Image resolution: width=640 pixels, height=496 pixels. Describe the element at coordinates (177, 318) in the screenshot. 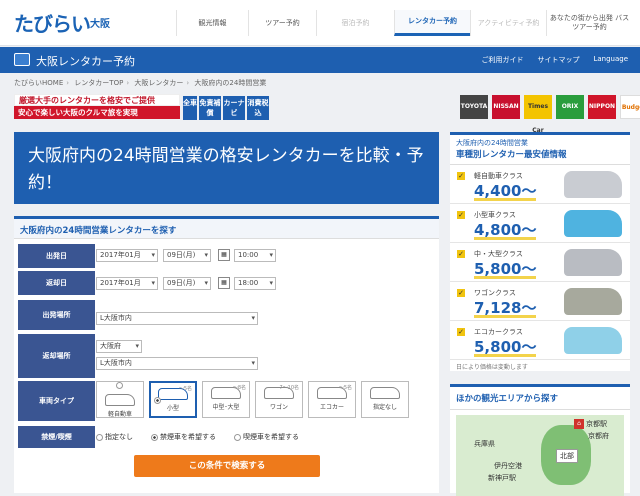

I see `depart-place-select: L大阪市内` at that location.